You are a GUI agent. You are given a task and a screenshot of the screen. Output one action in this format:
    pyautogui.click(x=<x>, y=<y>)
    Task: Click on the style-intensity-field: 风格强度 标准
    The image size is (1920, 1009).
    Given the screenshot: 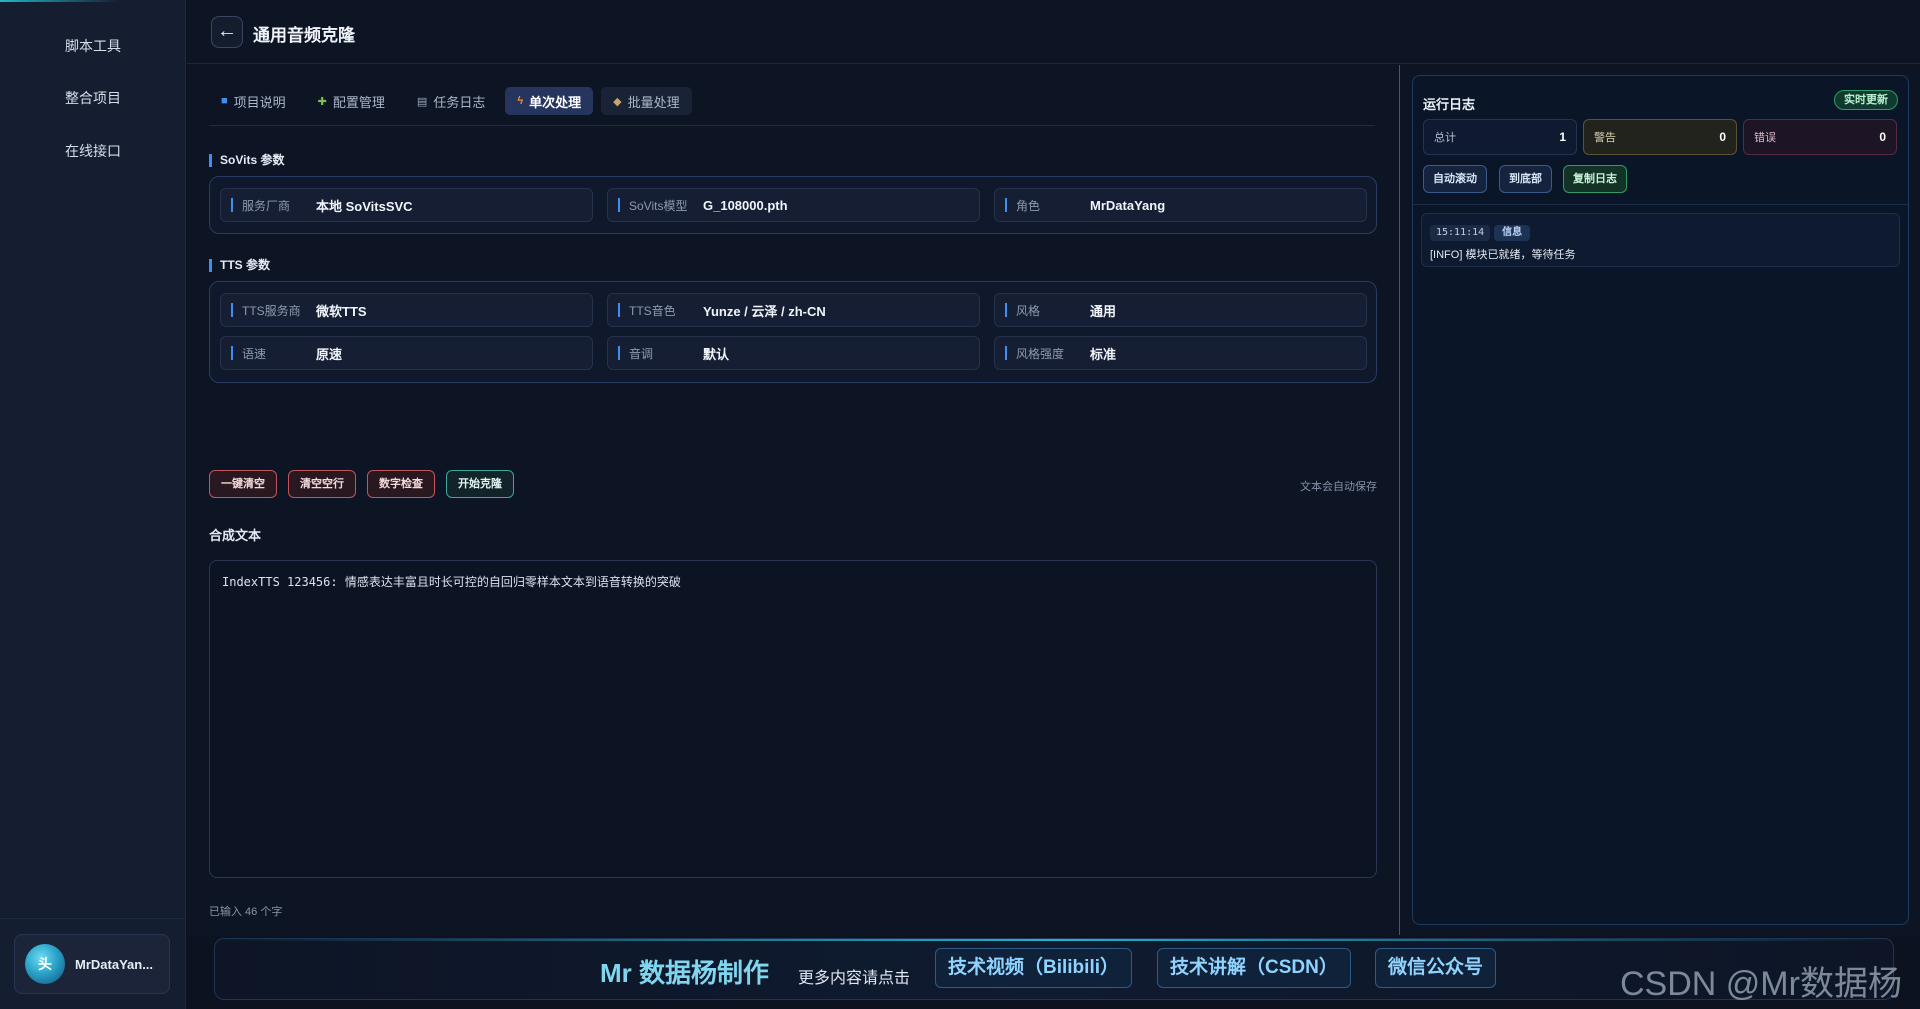 What is the action you would take?
    pyautogui.click(x=1180, y=353)
    